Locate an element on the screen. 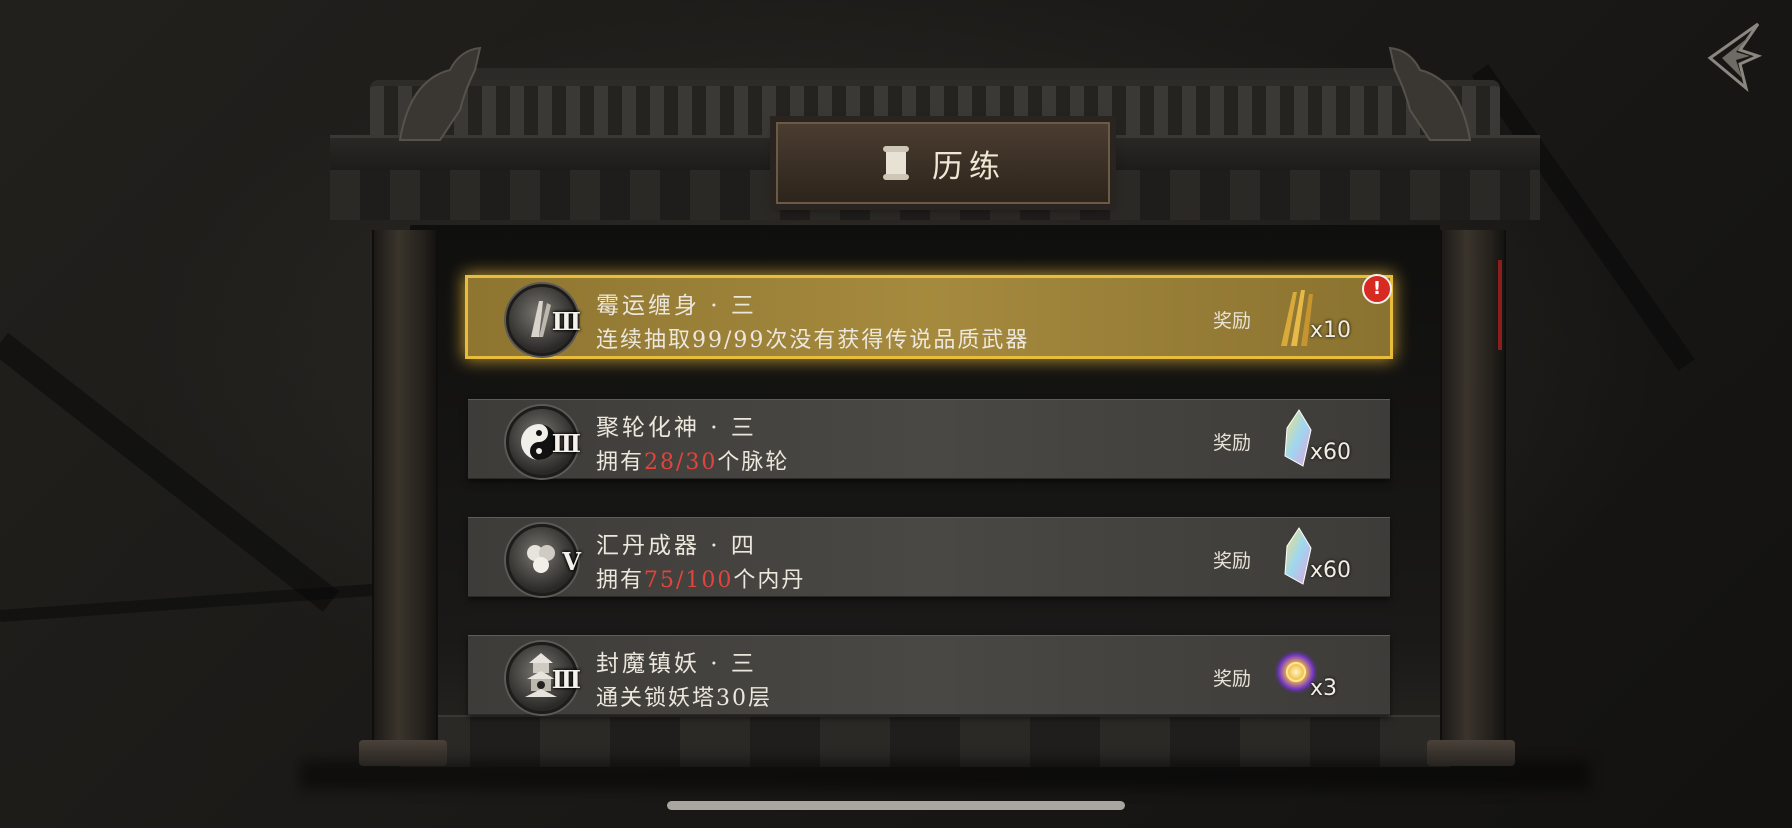  quest-row: Ⅲ 聚轮化神 · 三 拥有28/30个脉轮 奖励 x60 is located at coordinates (929, 439).